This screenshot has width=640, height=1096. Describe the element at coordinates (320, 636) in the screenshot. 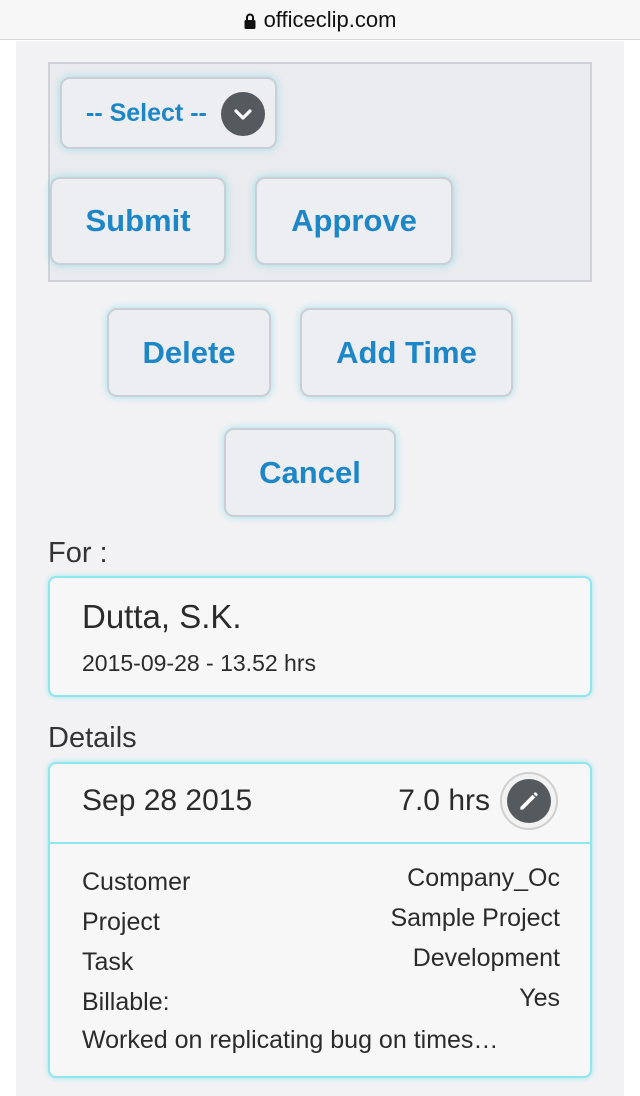

I see `for-card: Dutta, S.K. 2015-09-28 - 13.52 hrs` at that location.